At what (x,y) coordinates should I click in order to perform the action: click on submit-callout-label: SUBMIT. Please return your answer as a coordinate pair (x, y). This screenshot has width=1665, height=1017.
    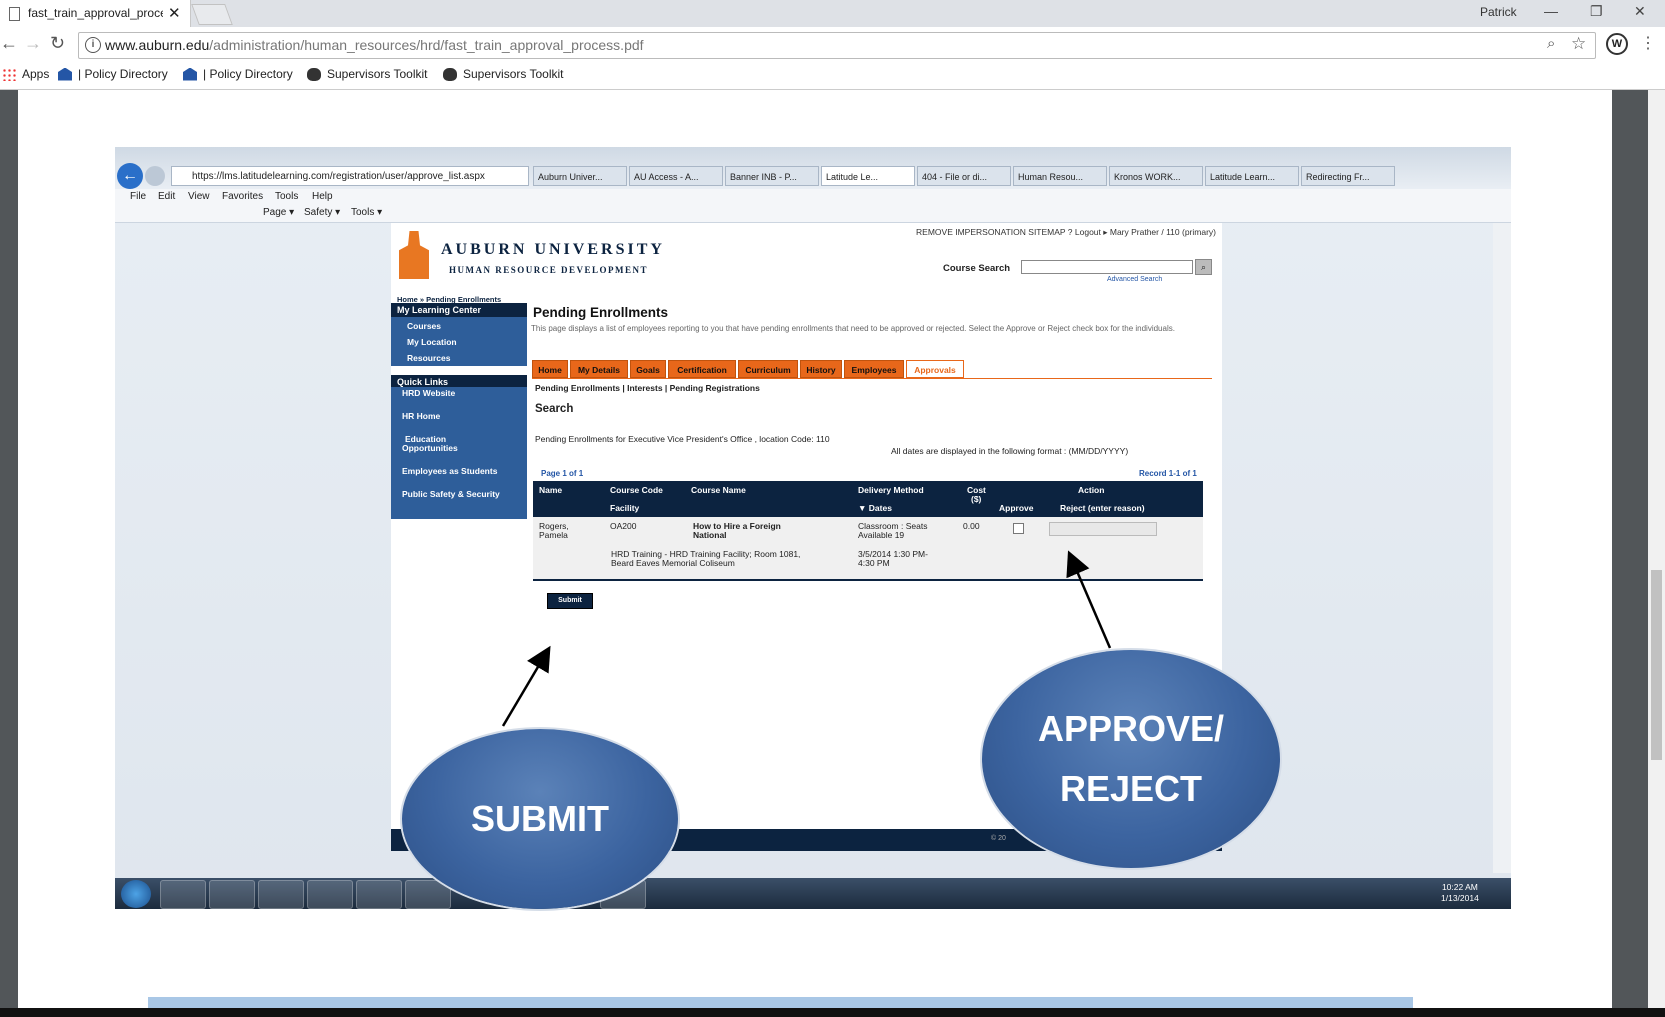
    Looking at the image, I should click on (540, 818).